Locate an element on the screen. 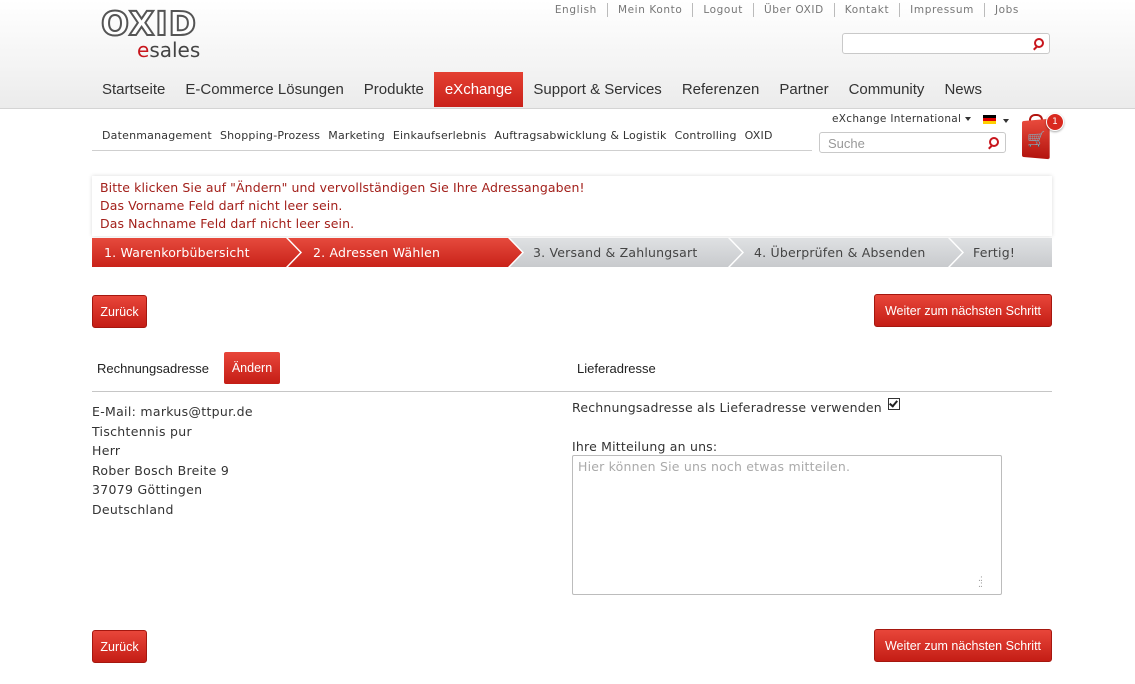 The width and height of the screenshot is (1135, 684). category-einkaufserlebnis: Einkaufserlebnis is located at coordinates (440, 135).